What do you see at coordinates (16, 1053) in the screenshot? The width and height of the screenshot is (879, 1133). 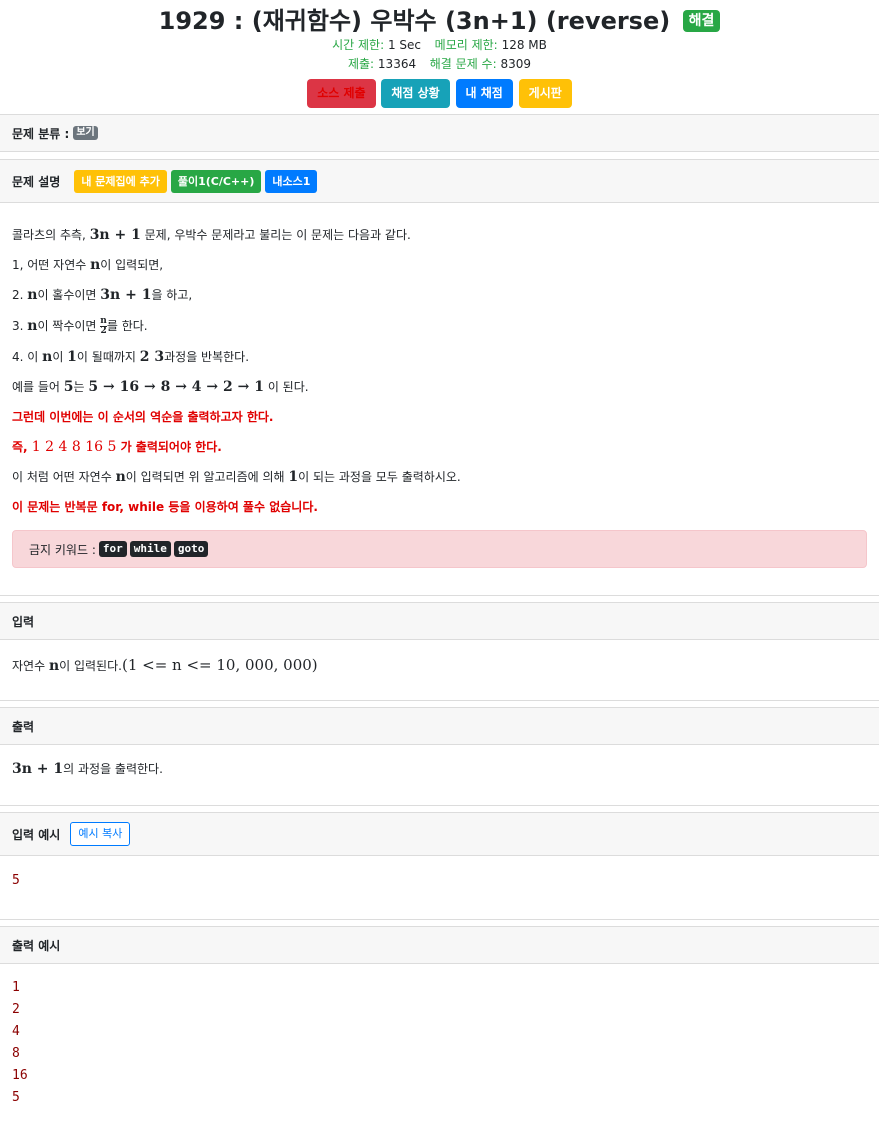 I see `sample-output-line: 8` at bounding box center [16, 1053].